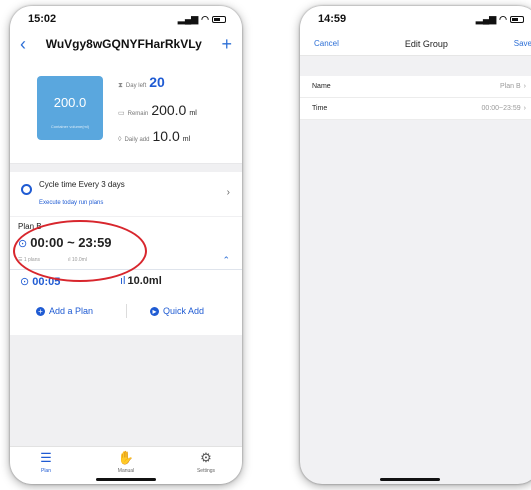 This screenshot has width=531, height=490. I want to click on tab-plan: ☰ Plan, so click(46, 462).